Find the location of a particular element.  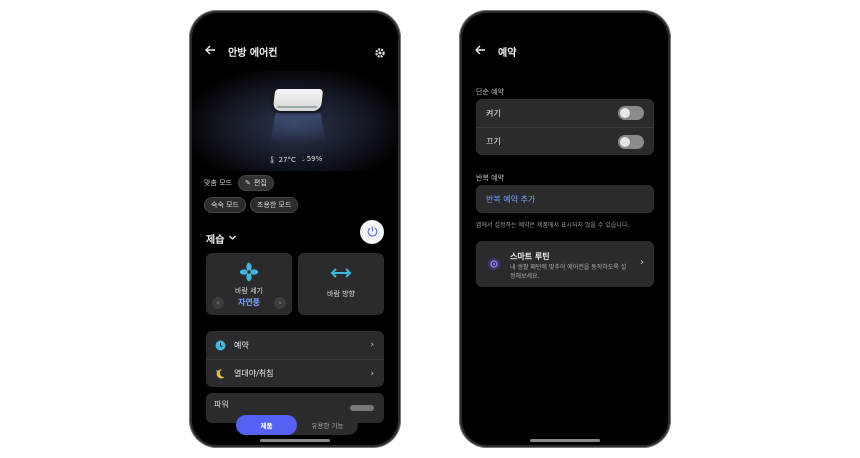

room-stats: 🌡︎ 27°C 💧︎ 59% is located at coordinates (295, 159).